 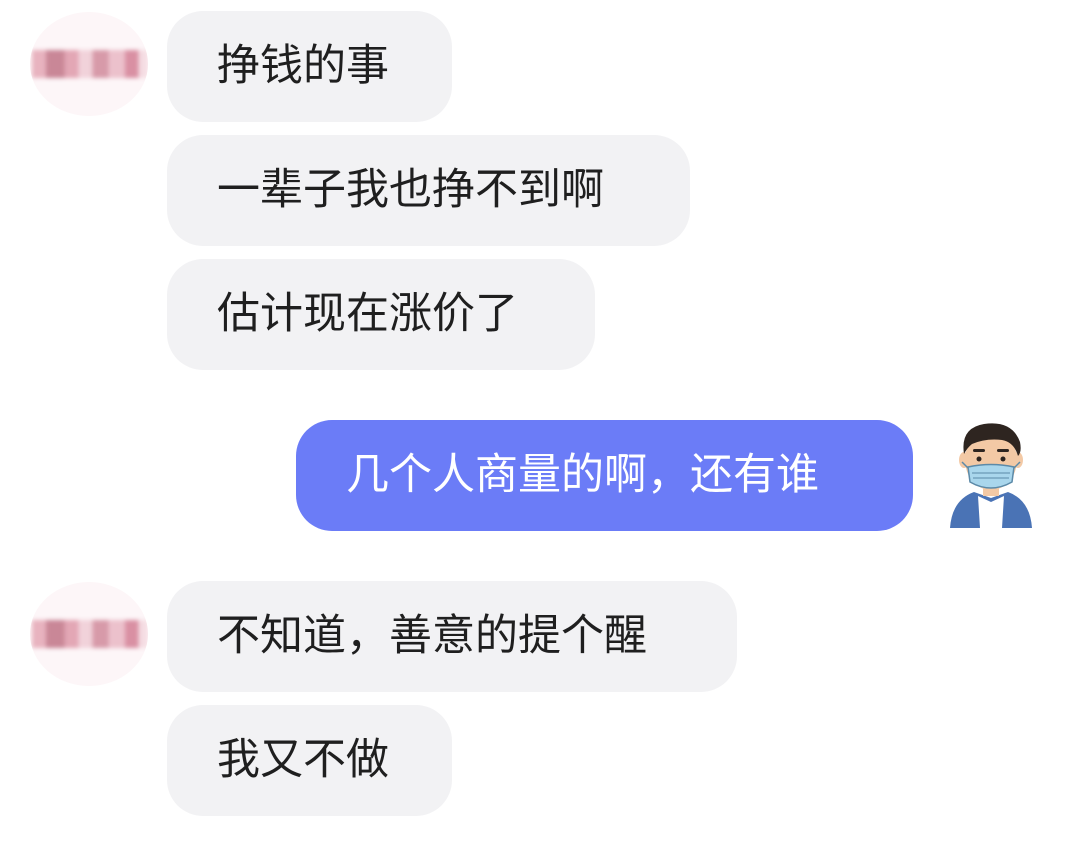 I want to click on message-bubble: 我又不做, so click(x=309, y=760).